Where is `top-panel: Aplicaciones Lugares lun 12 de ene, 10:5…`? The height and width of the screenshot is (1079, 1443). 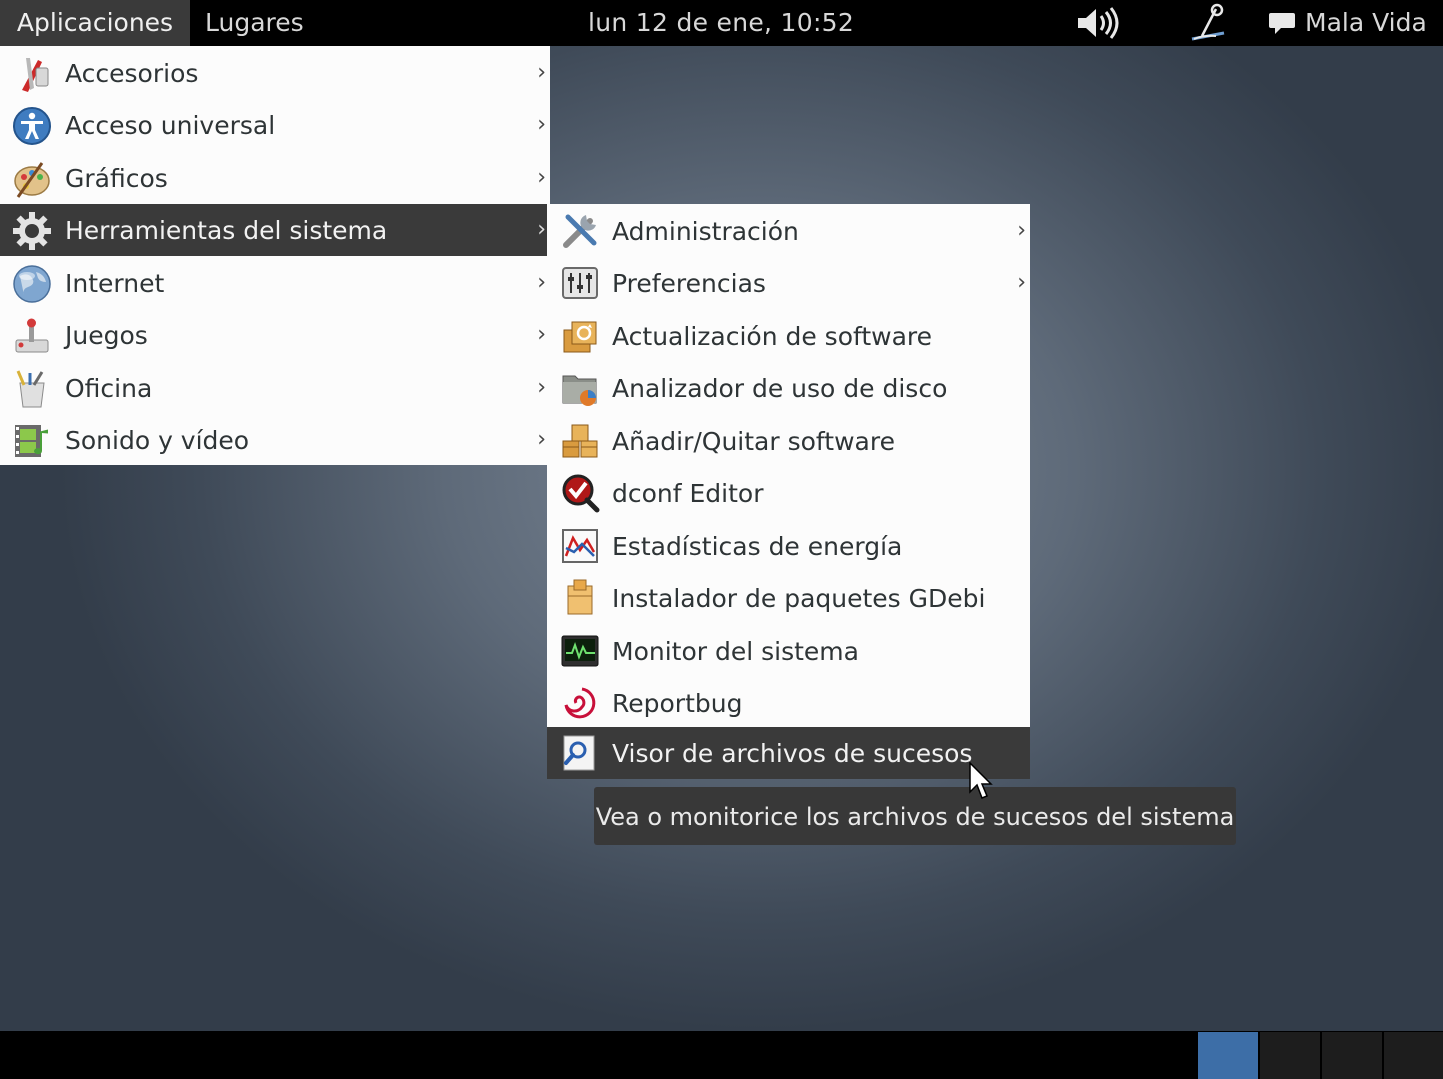
top-panel: Aplicaciones Lugares lun 12 de ene, 10:5… is located at coordinates (721, 23).